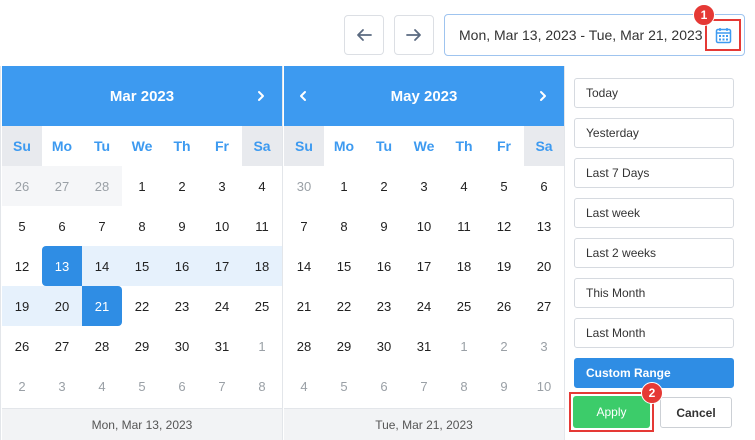  What do you see at coordinates (654, 173) in the screenshot?
I see `range-last-7-days: Last 7 Days` at bounding box center [654, 173].